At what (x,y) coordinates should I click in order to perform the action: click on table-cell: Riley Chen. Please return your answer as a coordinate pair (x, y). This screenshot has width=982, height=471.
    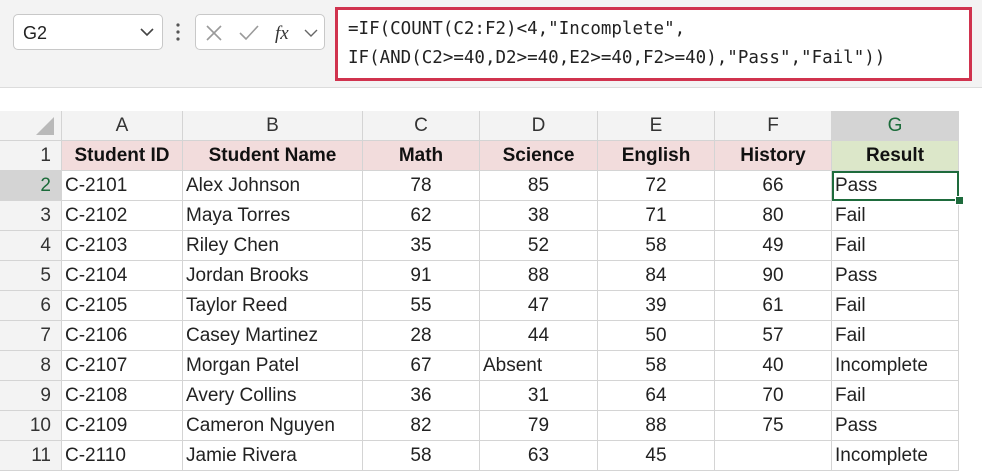
    Looking at the image, I should click on (273, 246).